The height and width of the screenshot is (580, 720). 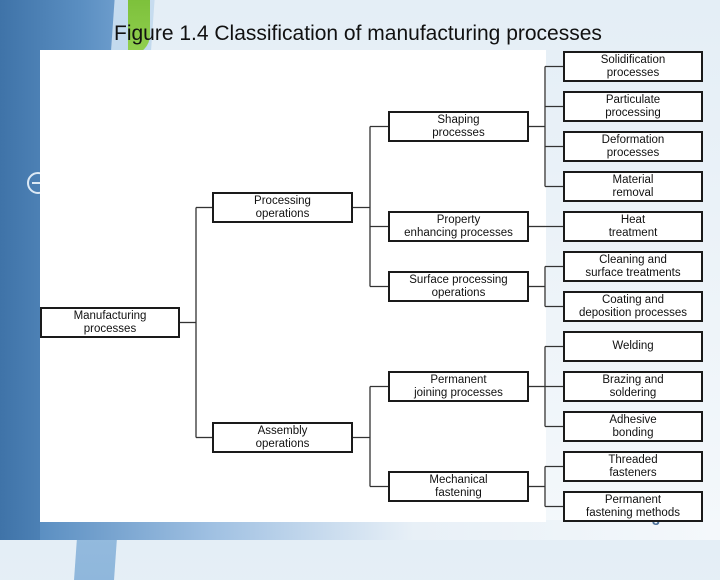 What do you see at coordinates (282, 437) in the screenshot?
I see `node-assembly: Assembly operations` at bounding box center [282, 437].